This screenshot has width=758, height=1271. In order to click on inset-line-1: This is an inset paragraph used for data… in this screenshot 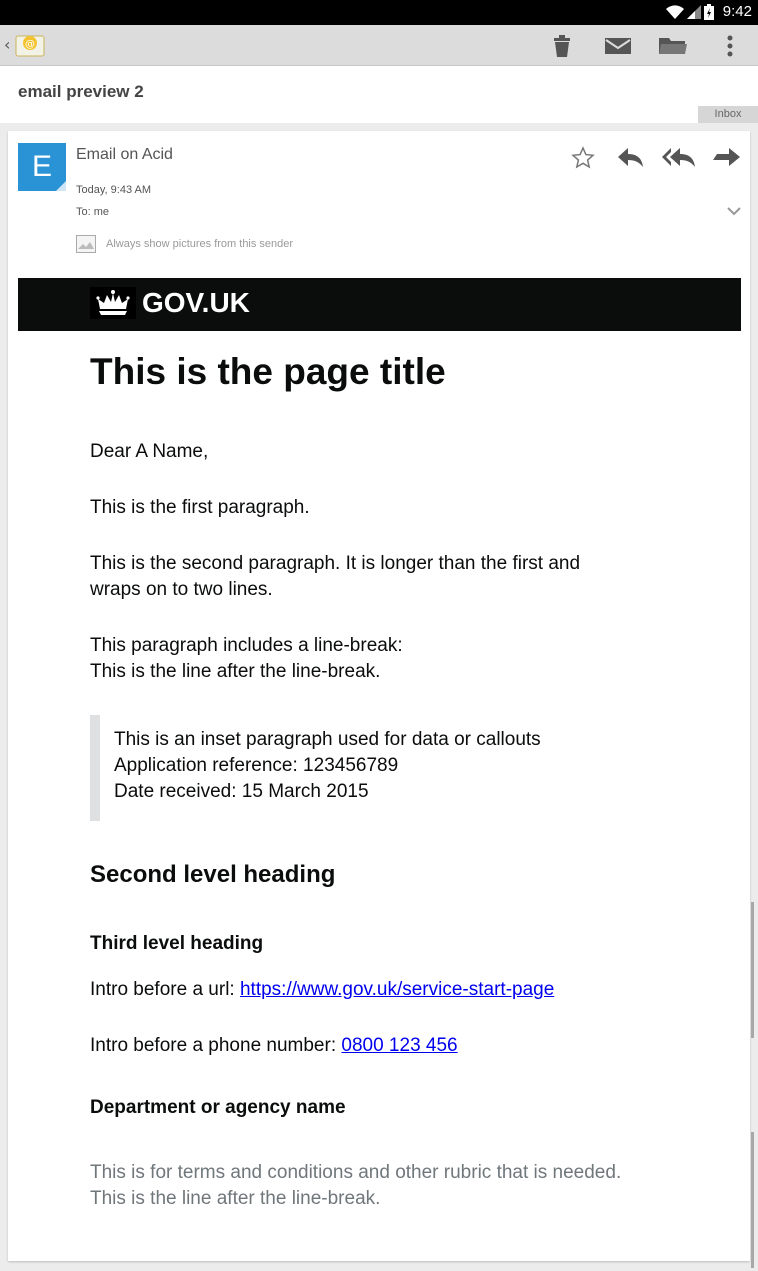, I will do `click(327, 739)`.